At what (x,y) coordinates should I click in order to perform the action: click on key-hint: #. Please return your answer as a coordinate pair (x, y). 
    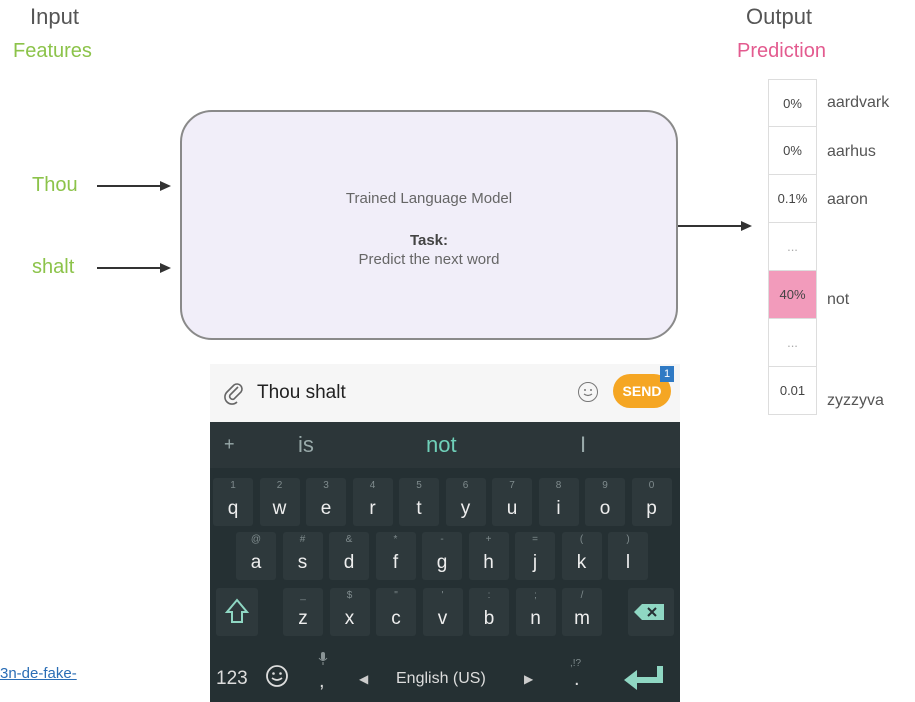
    Looking at the image, I should click on (302, 539).